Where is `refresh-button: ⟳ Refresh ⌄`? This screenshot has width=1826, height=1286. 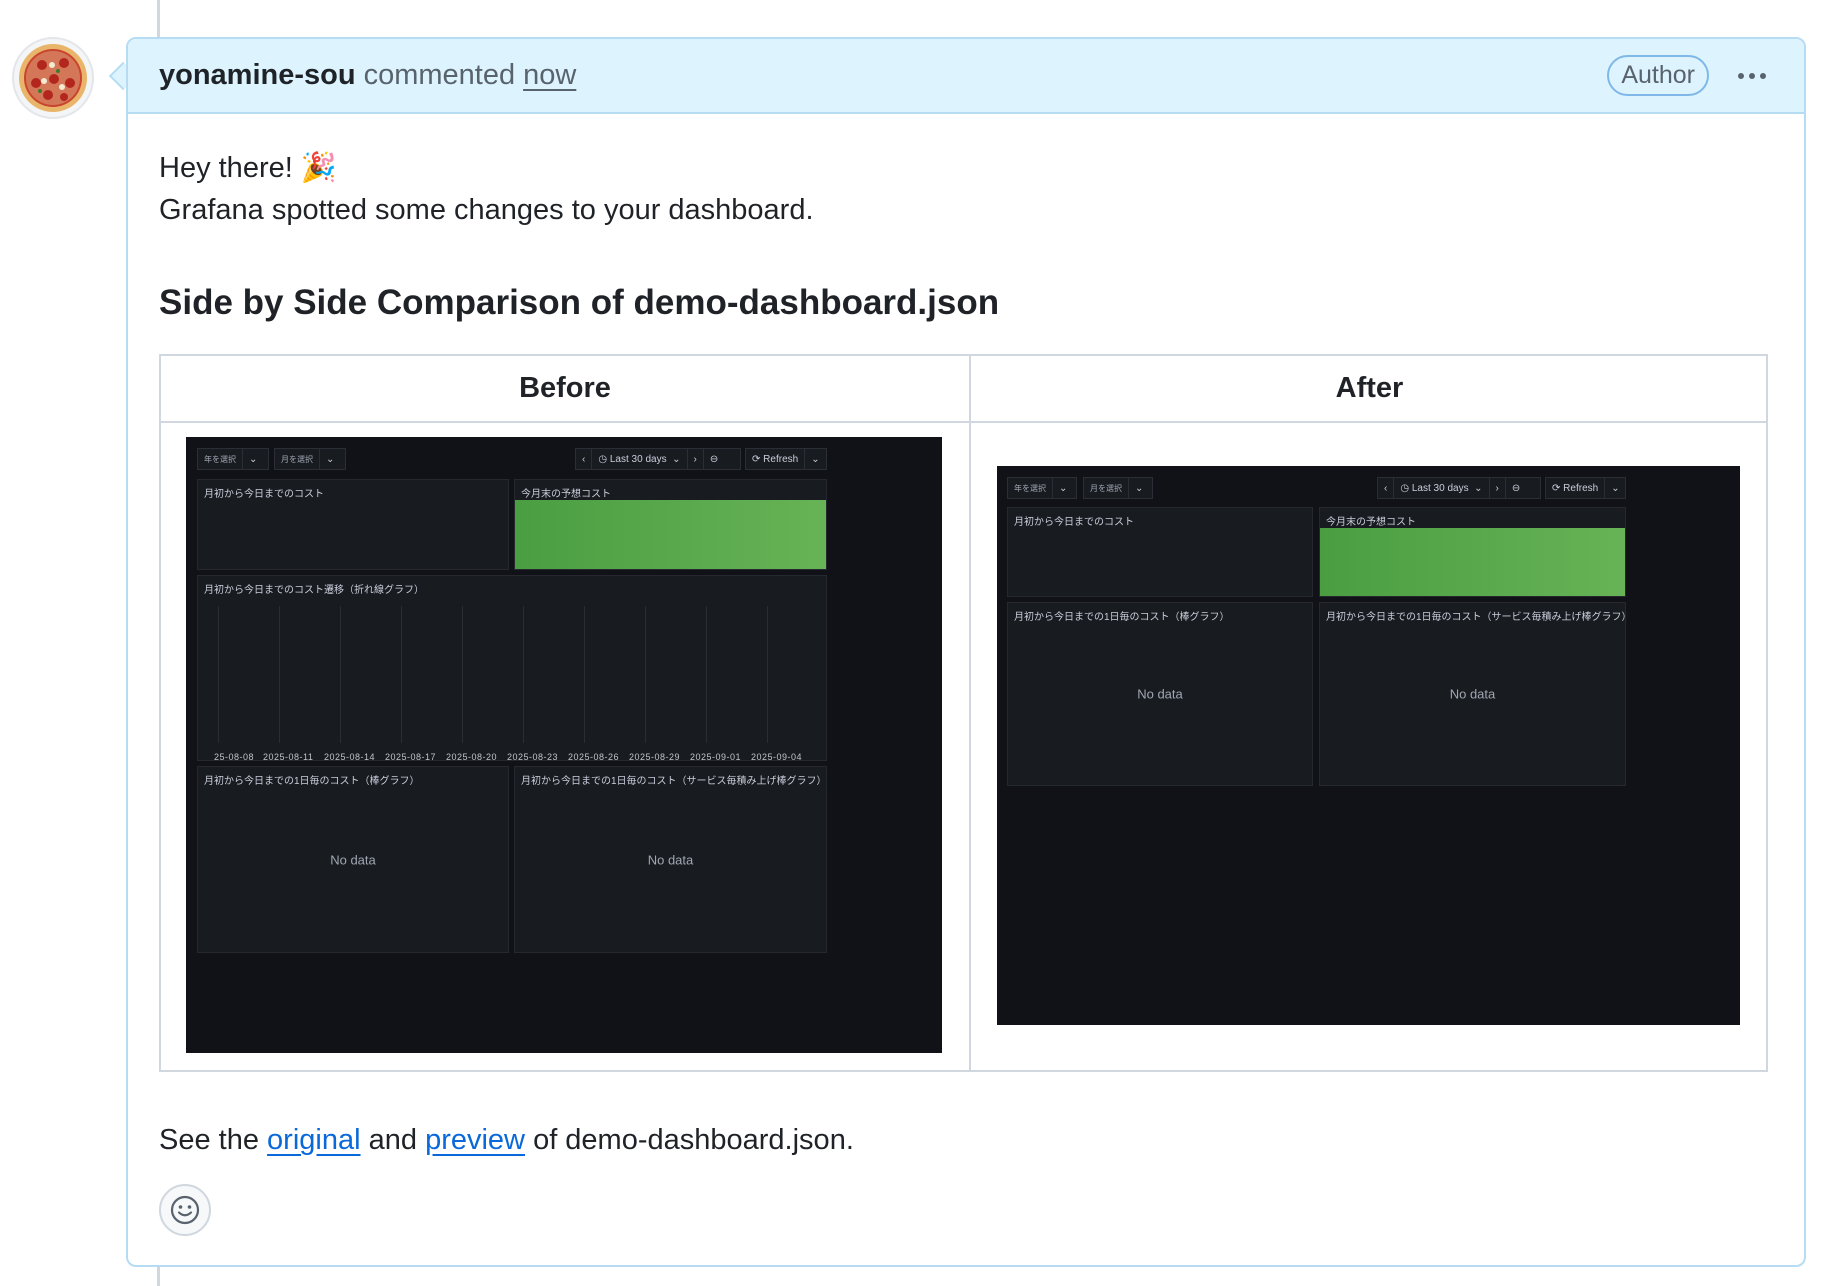
refresh-button: ⟳ Refresh ⌄ is located at coordinates (786, 459).